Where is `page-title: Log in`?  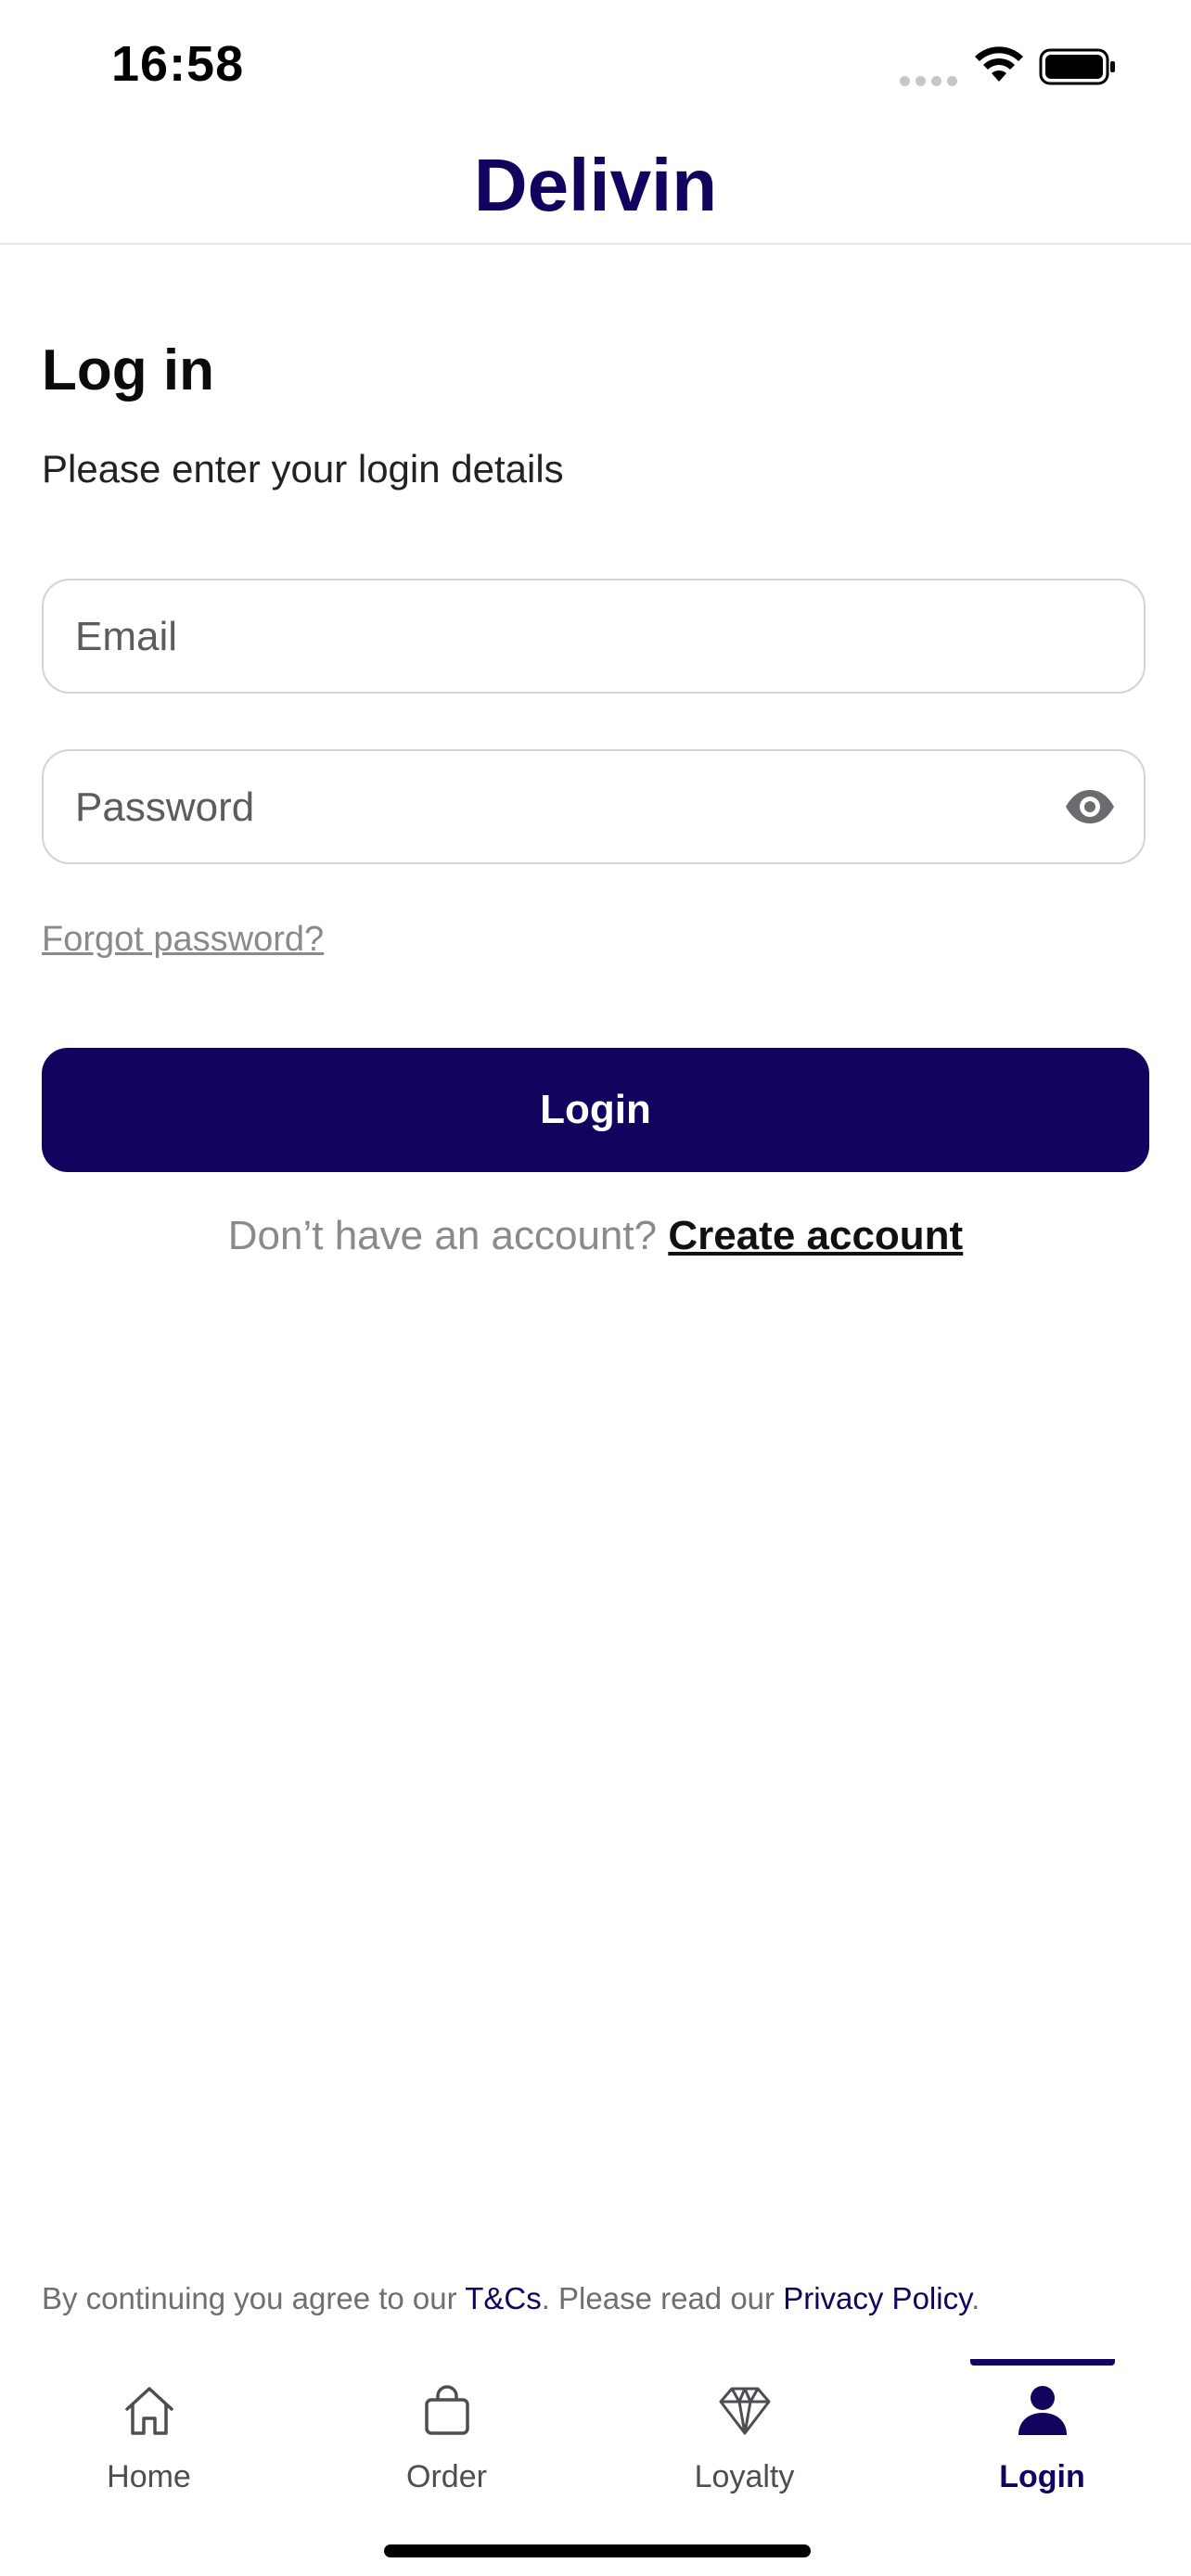
page-title: Log in is located at coordinates (128, 370).